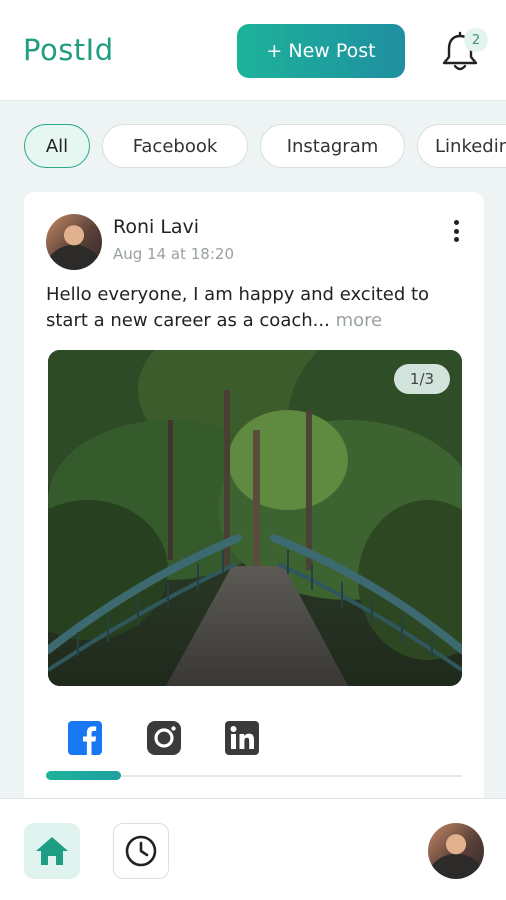  Describe the element at coordinates (68, 50) in the screenshot. I see `app-logo: PostId` at that location.